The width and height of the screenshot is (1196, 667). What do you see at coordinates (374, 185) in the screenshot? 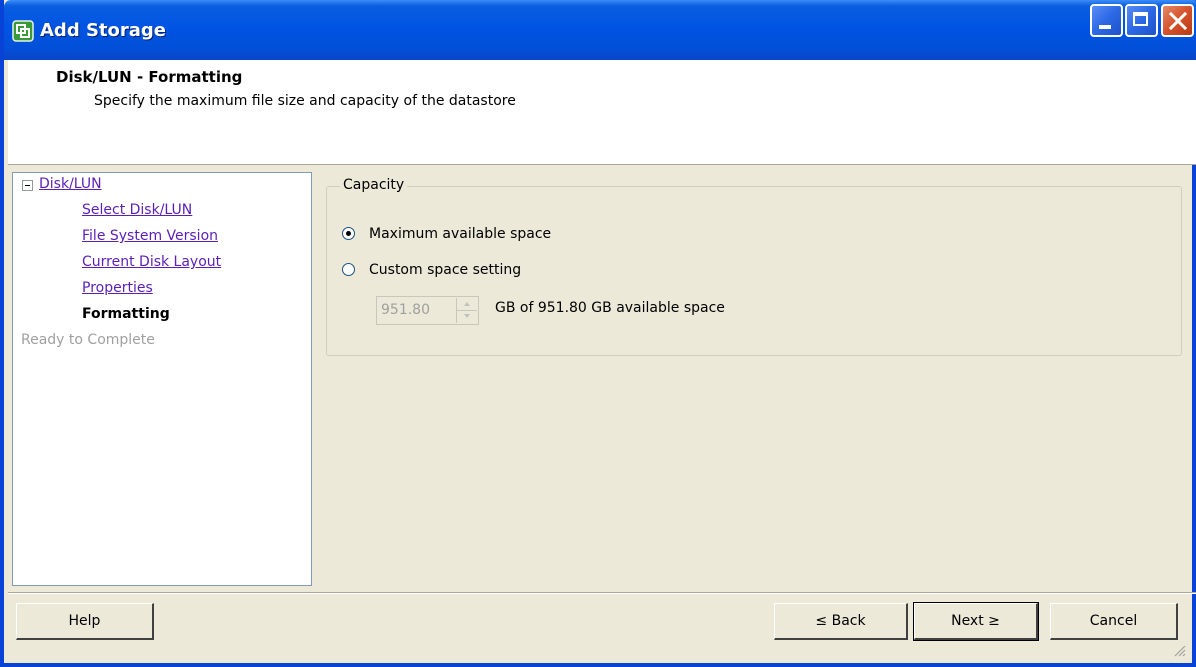
I see `capacity-group-label: Capacity` at bounding box center [374, 185].